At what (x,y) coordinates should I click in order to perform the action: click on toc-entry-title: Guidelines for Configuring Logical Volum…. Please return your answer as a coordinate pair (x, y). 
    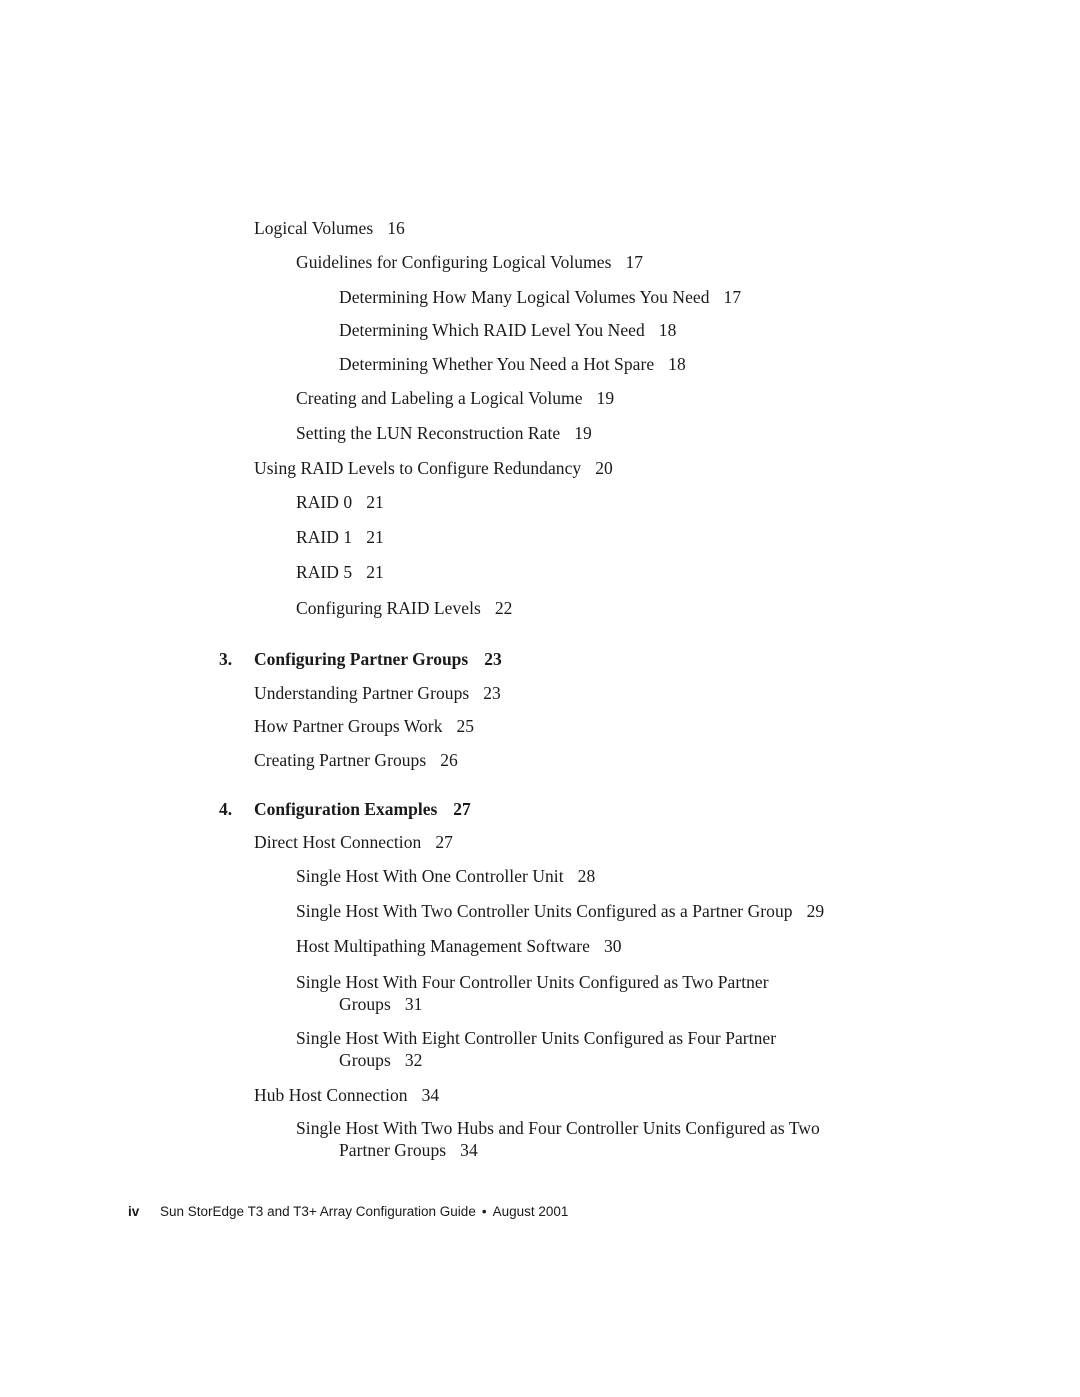
    Looking at the image, I should click on (454, 262).